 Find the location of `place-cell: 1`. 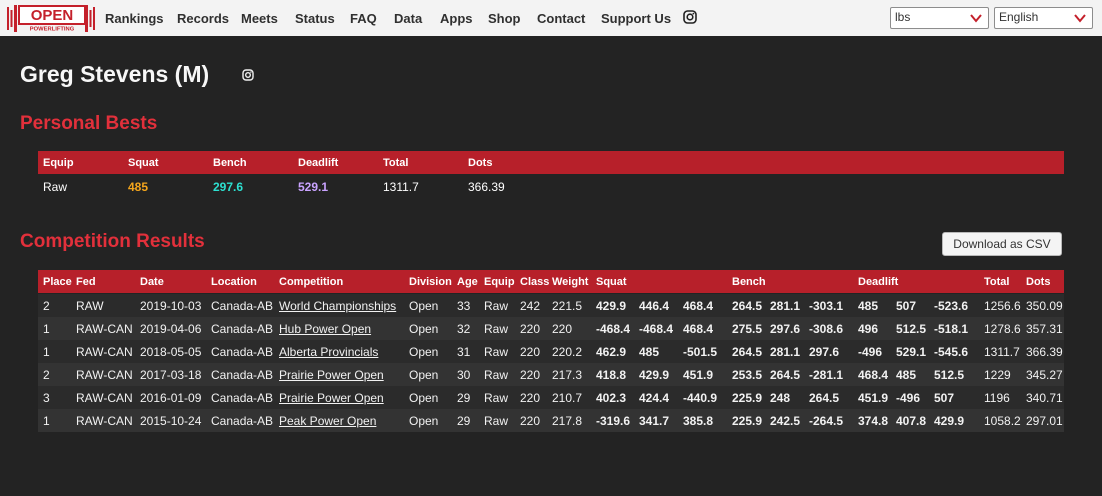

place-cell: 1 is located at coordinates (46, 329).